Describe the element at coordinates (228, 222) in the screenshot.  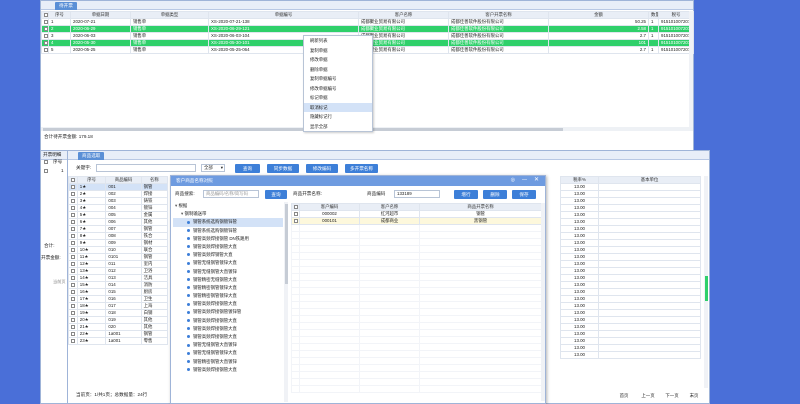
I see `tree-item: 钢管系统选购钢镀锌管` at that location.